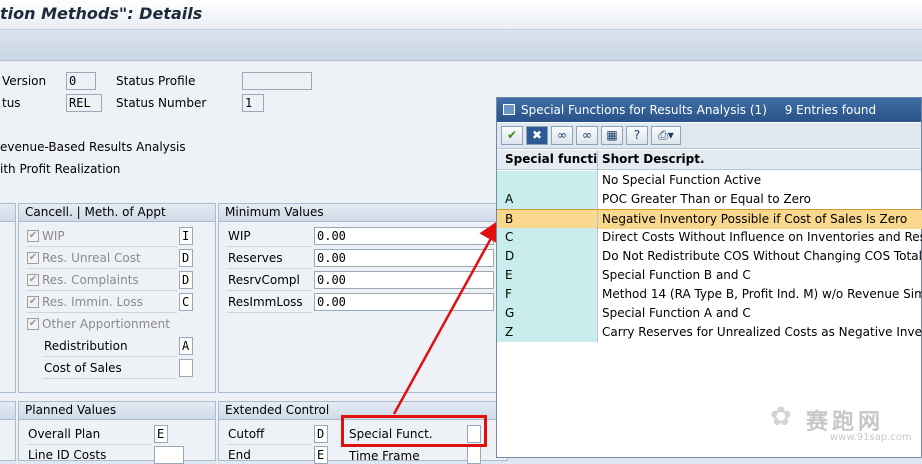  I want to click on row-key: A, so click(547, 199).